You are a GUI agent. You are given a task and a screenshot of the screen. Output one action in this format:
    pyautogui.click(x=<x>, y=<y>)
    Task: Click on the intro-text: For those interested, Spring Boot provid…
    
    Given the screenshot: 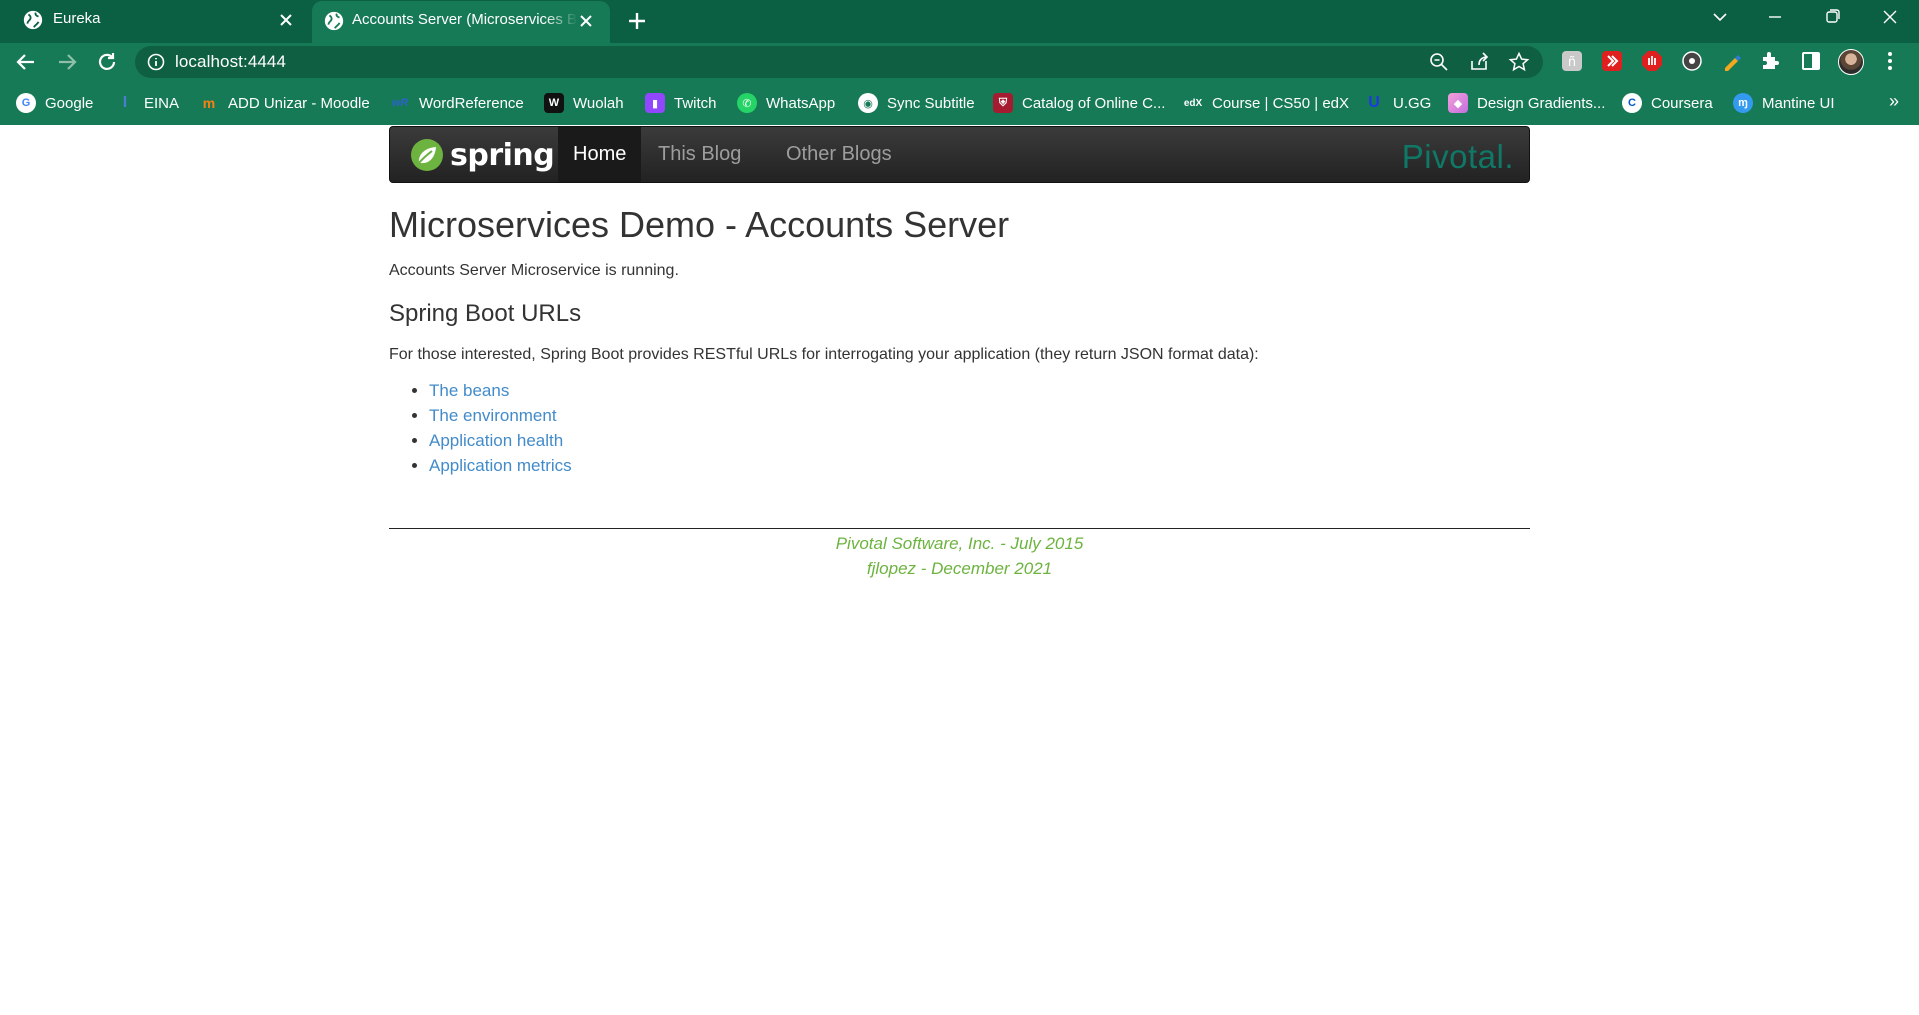 What is the action you would take?
    pyautogui.click(x=824, y=354)
    